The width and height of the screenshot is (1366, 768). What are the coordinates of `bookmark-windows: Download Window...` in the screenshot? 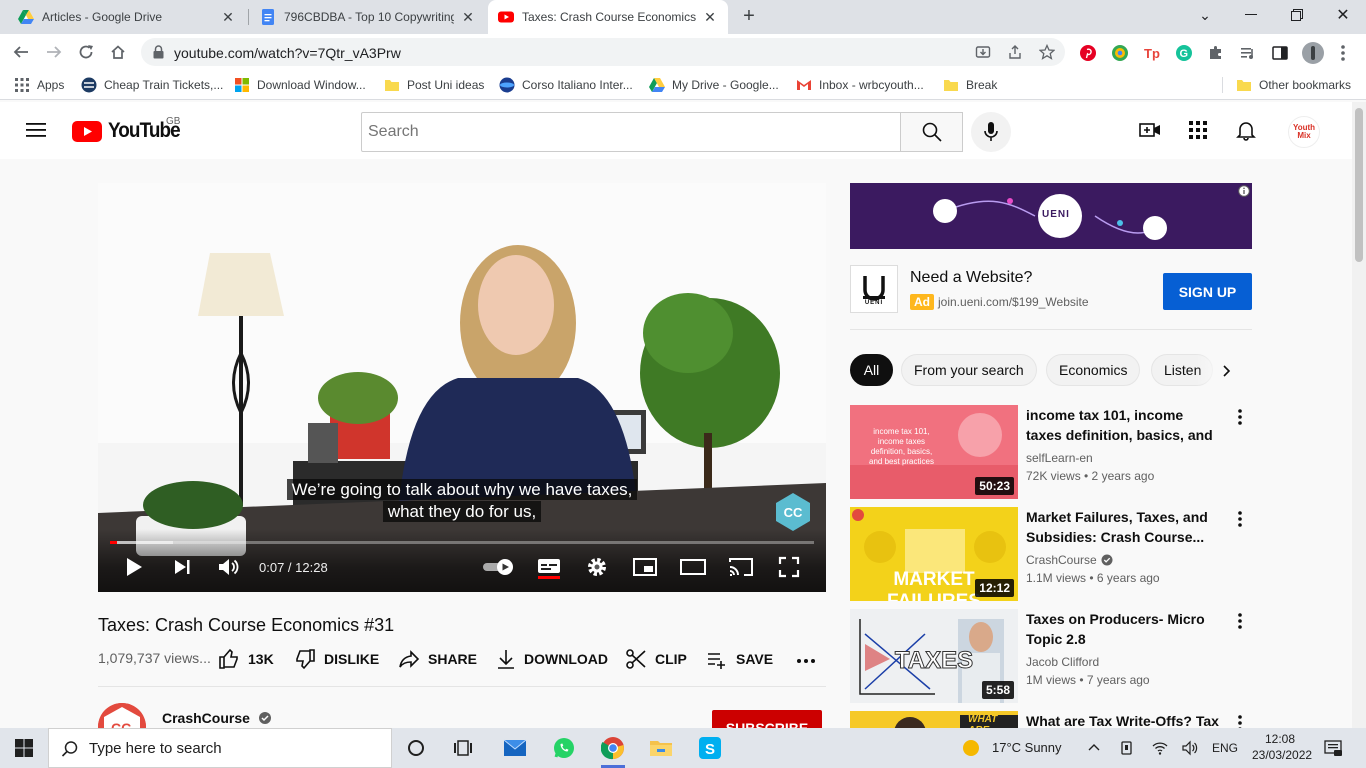 It's located at (300, 85).